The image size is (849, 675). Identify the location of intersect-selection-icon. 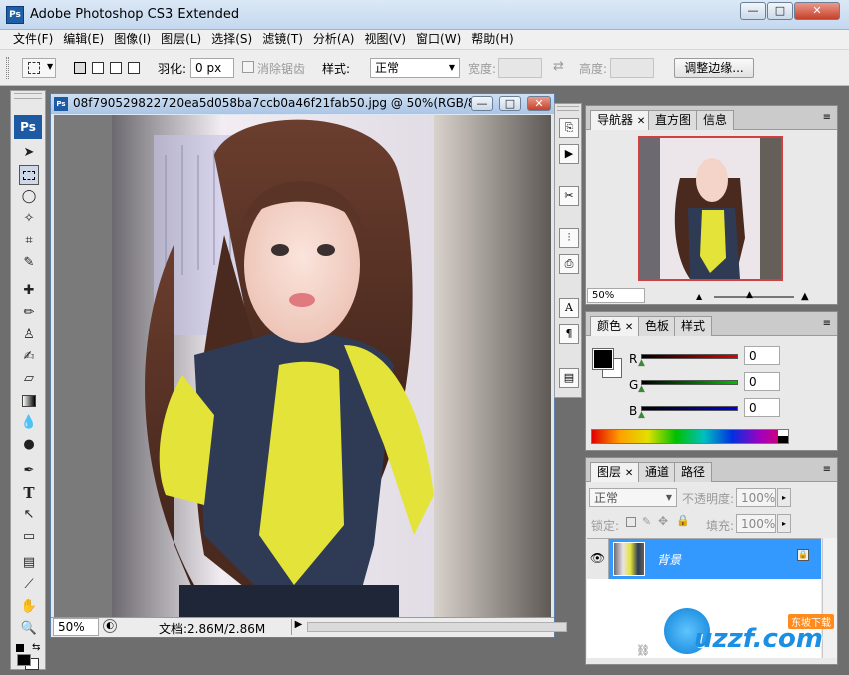
(134, 68).